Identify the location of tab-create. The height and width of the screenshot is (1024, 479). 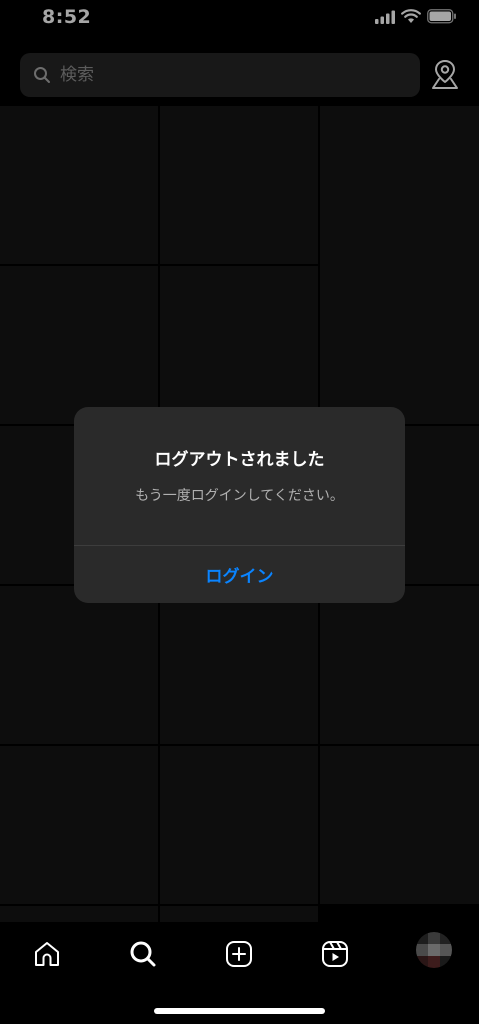
(239, 956).